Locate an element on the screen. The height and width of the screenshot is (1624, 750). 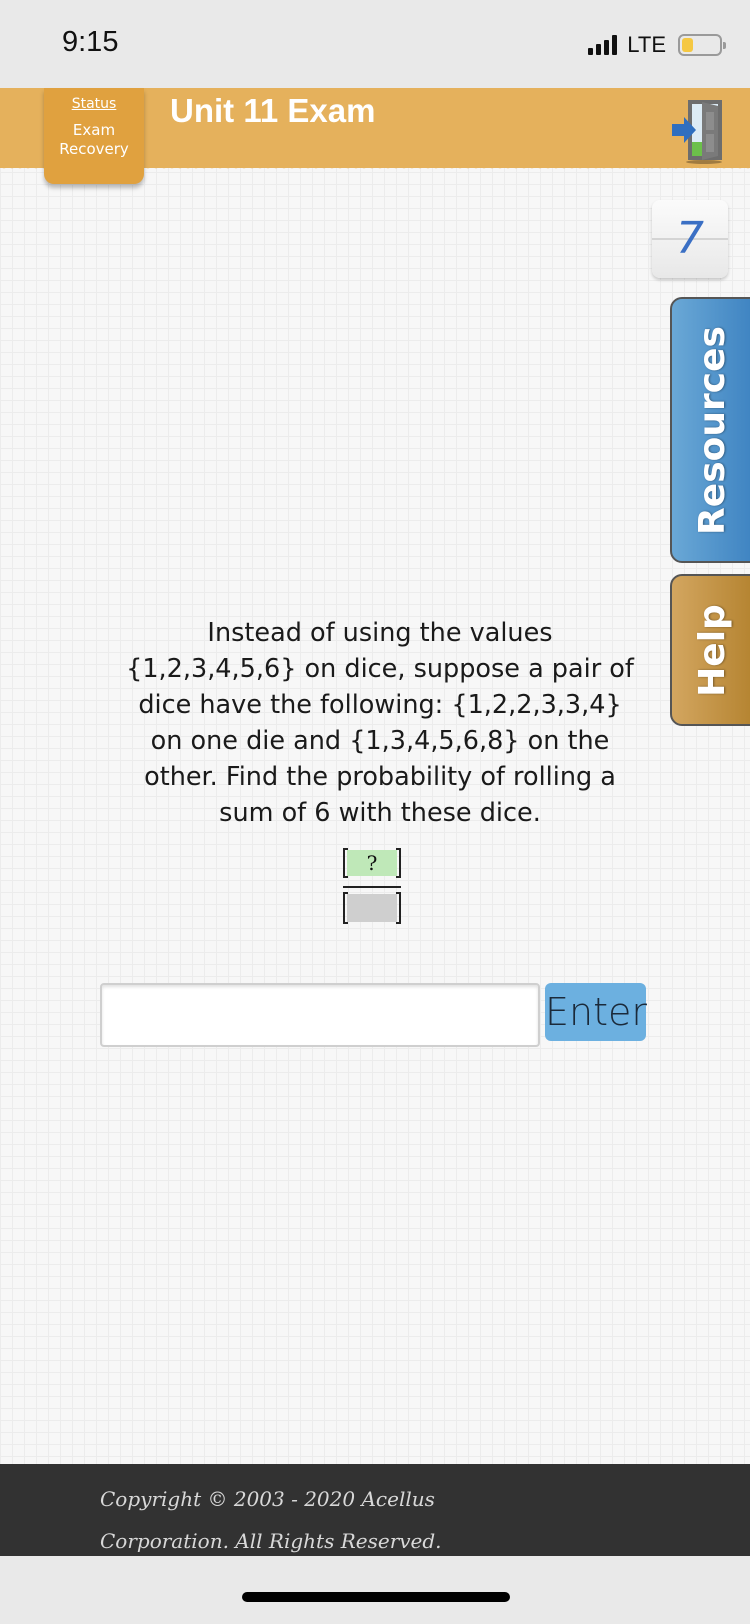
resources-tab-label: Resources is located at coordinates (712, 430).